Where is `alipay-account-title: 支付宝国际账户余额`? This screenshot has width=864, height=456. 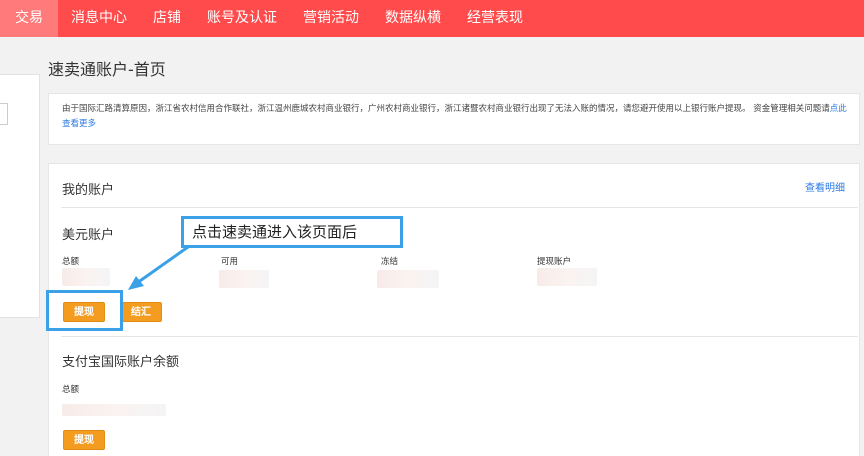
alipay-account-title: 支付宝国际账户余额 is located at coordinates (121, 362).